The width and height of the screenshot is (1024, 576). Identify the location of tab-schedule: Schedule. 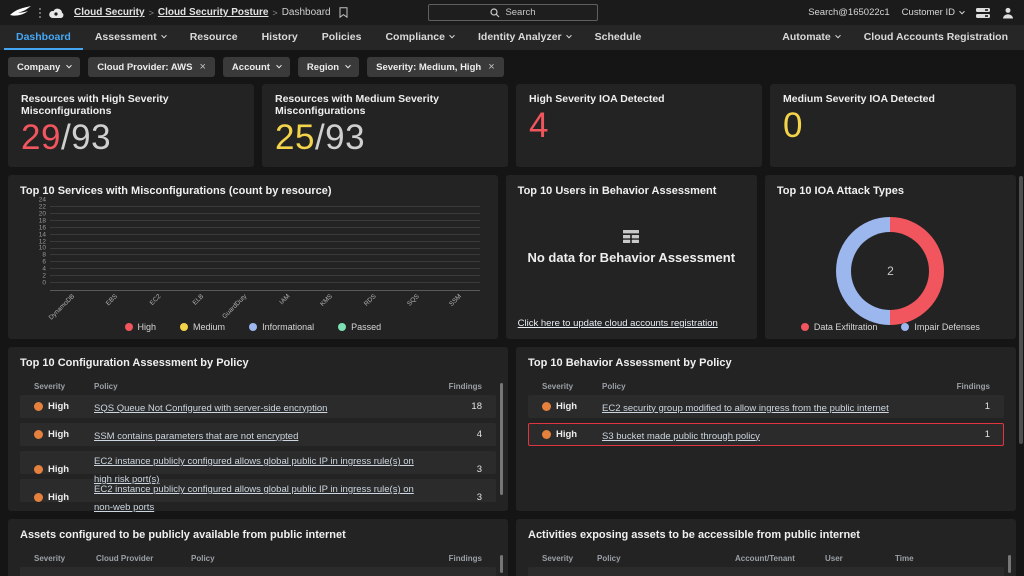
(618, 37).